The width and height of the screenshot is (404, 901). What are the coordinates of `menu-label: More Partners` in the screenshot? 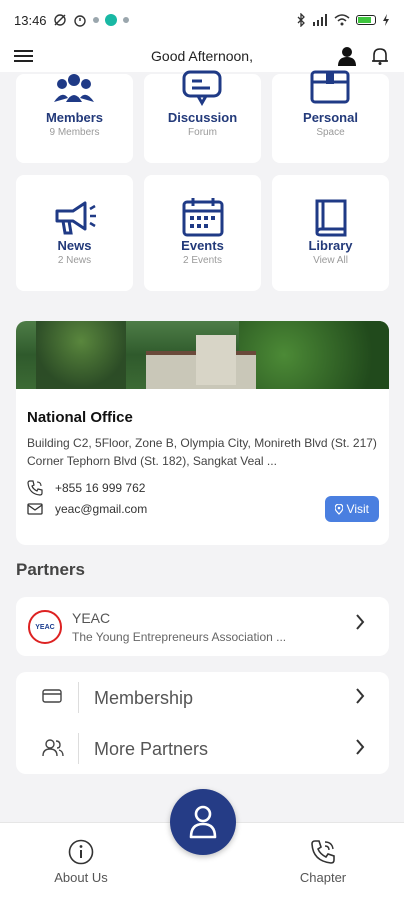 It's located at (151, 749).